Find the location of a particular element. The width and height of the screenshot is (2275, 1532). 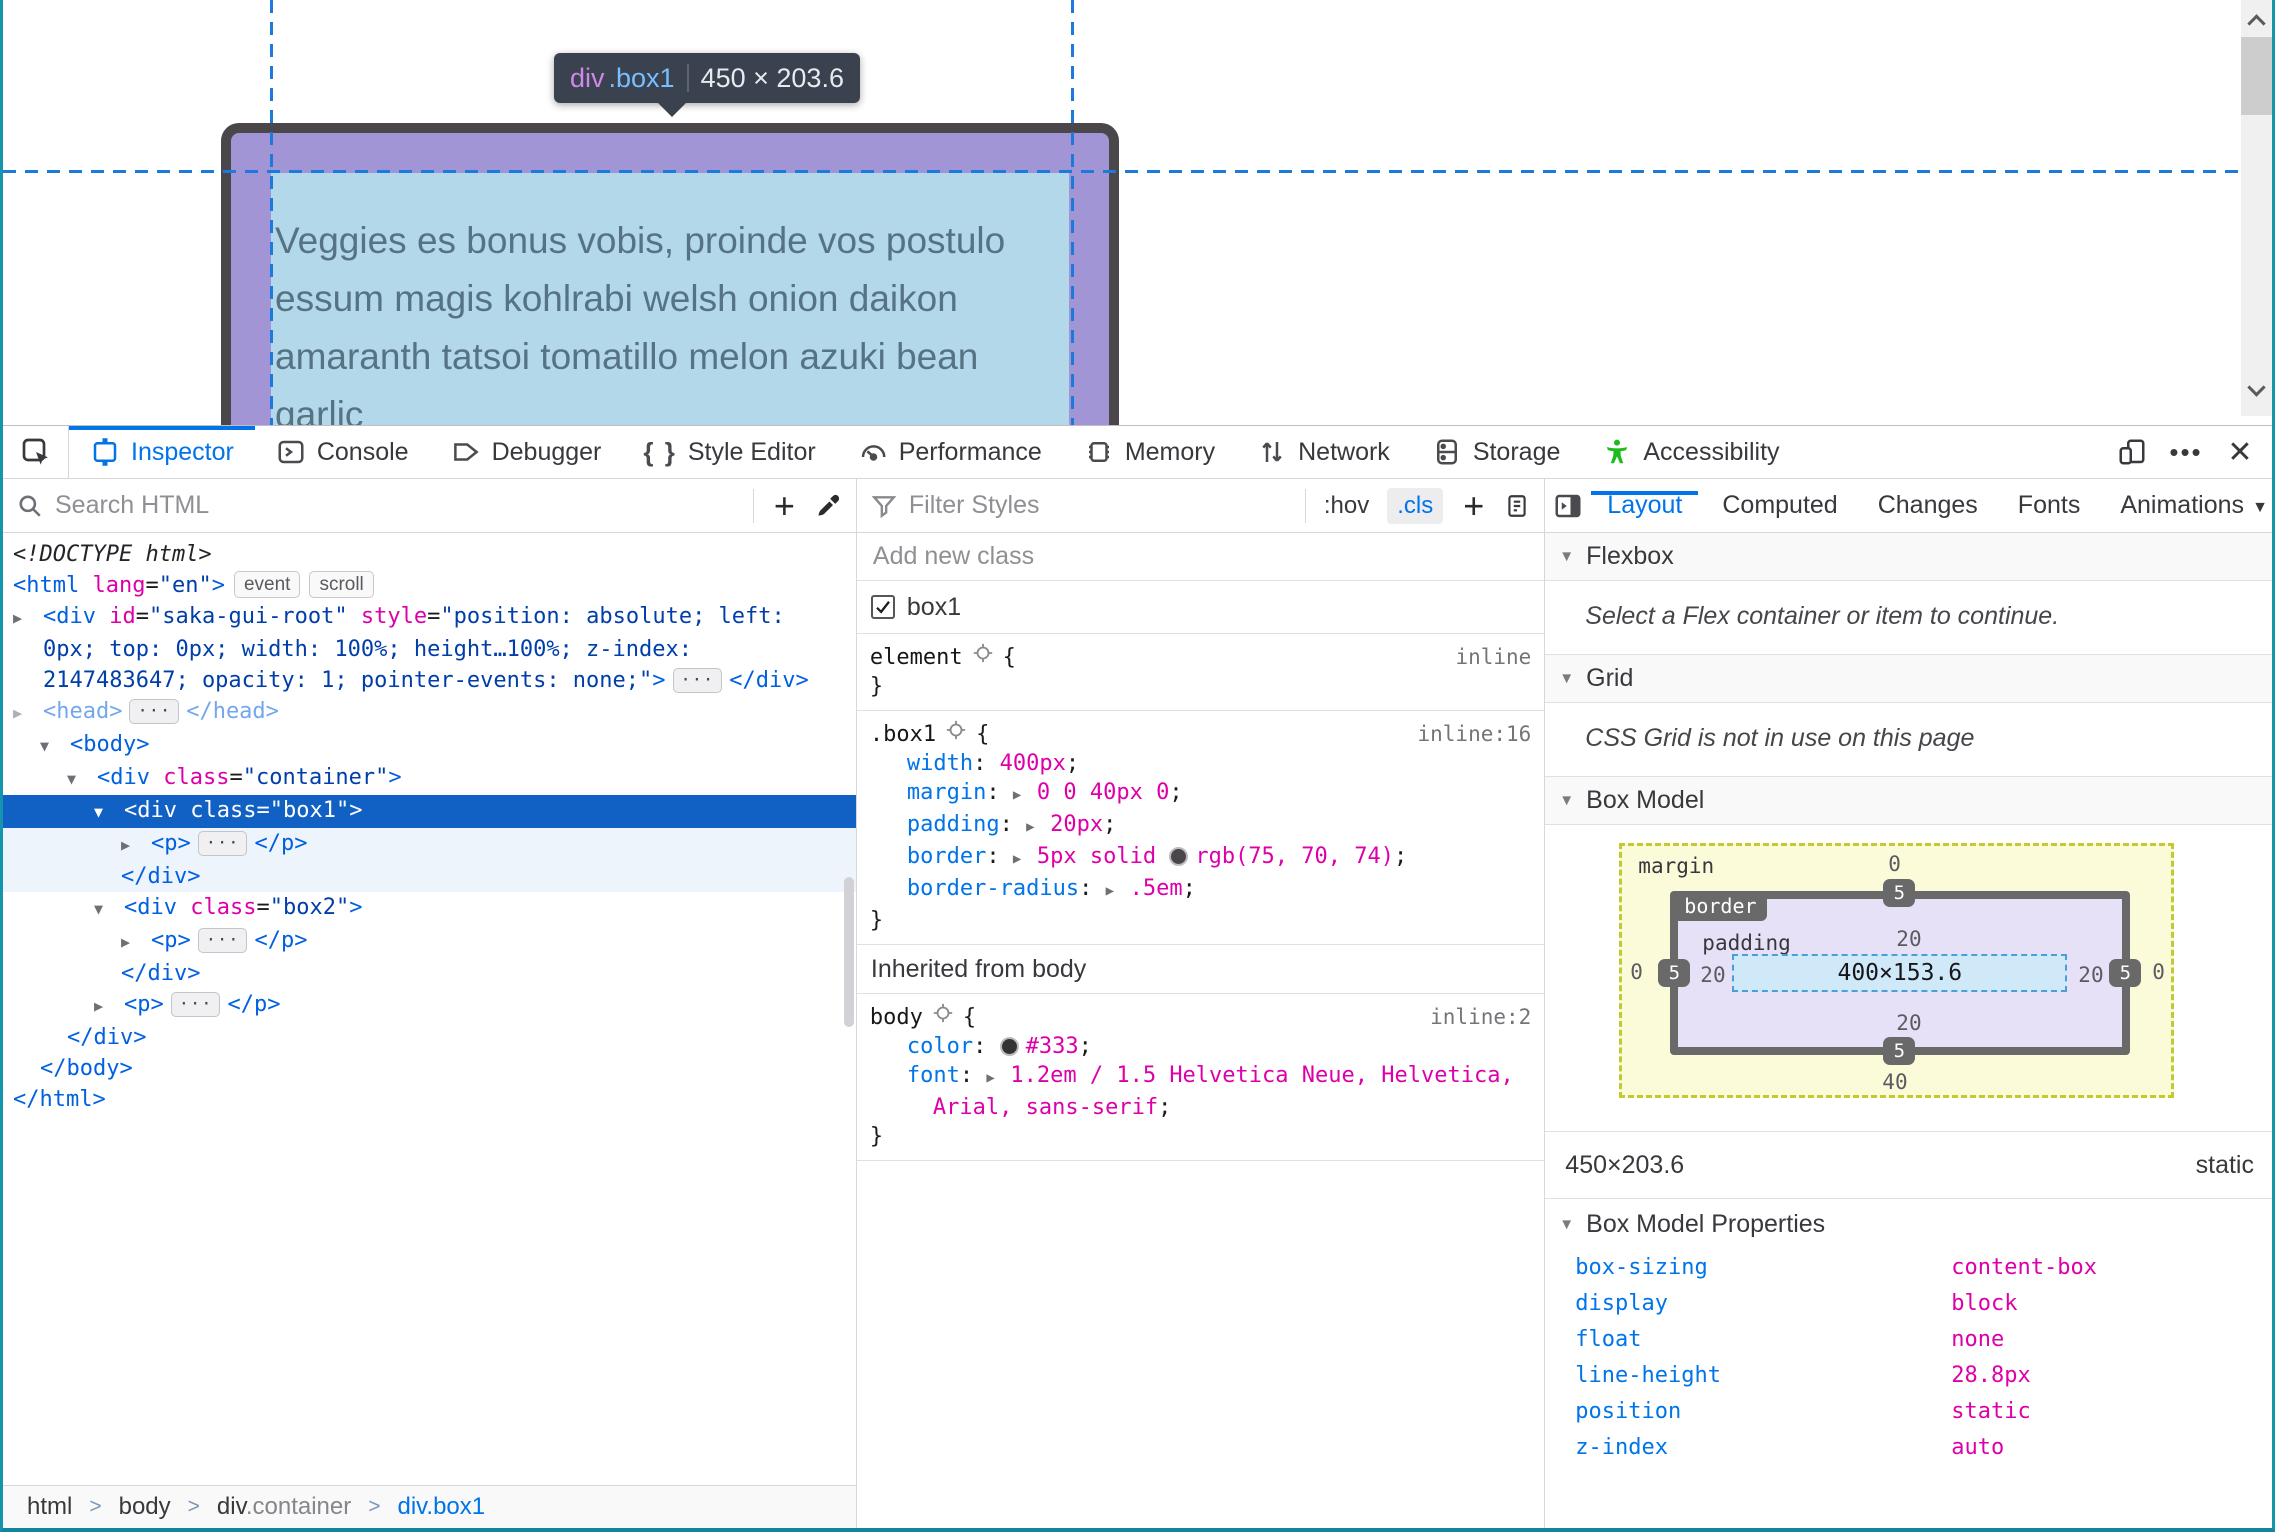

property-name: width is located at coordinates (940, 763).